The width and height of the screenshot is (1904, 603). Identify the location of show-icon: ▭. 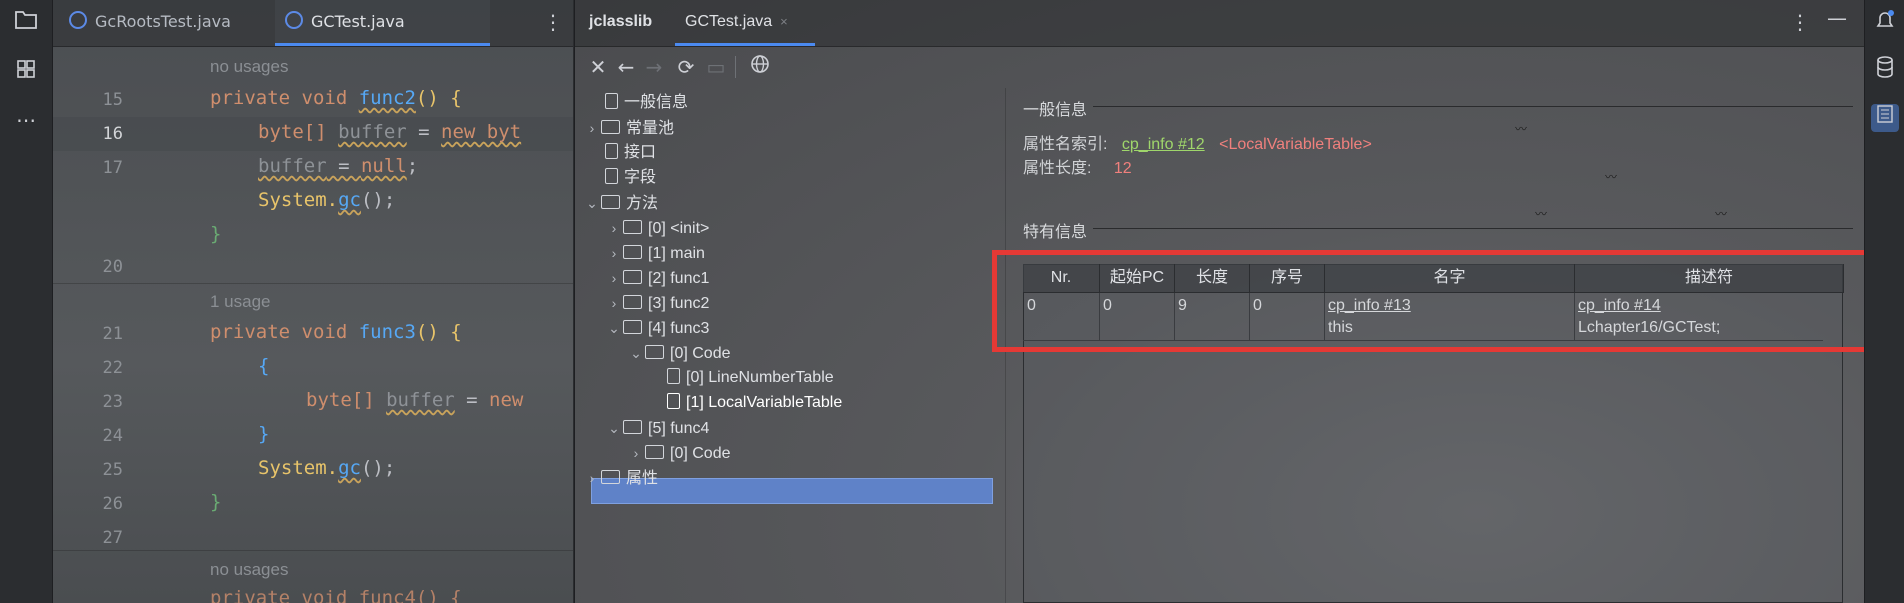
(716, 67).